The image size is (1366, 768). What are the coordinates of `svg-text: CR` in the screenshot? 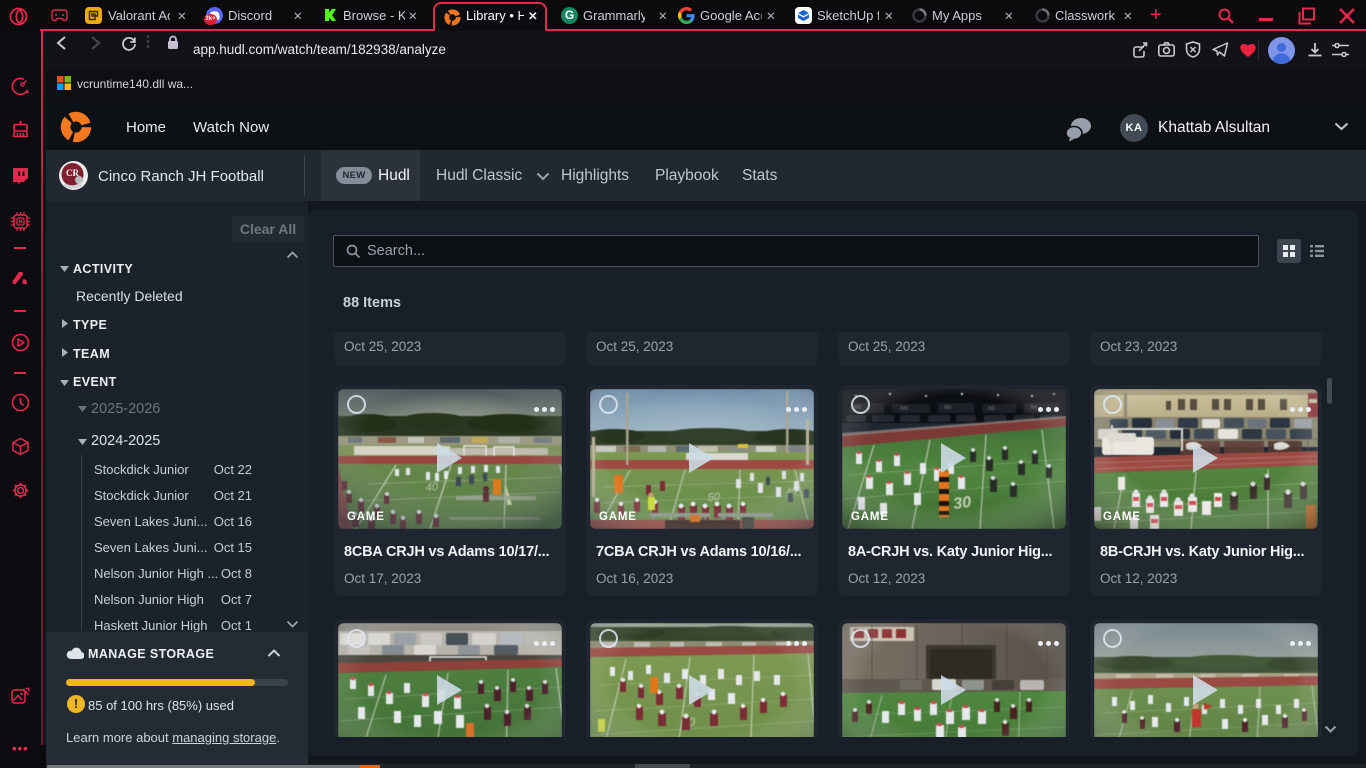 It's located at (72, 173).